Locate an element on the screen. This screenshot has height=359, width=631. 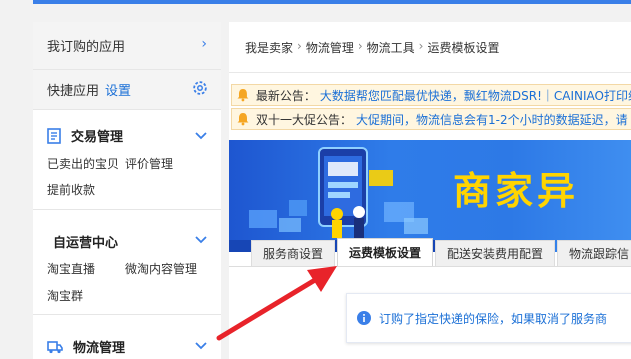
link-review-management: 评价管理 is located at coordinates (149, 163).